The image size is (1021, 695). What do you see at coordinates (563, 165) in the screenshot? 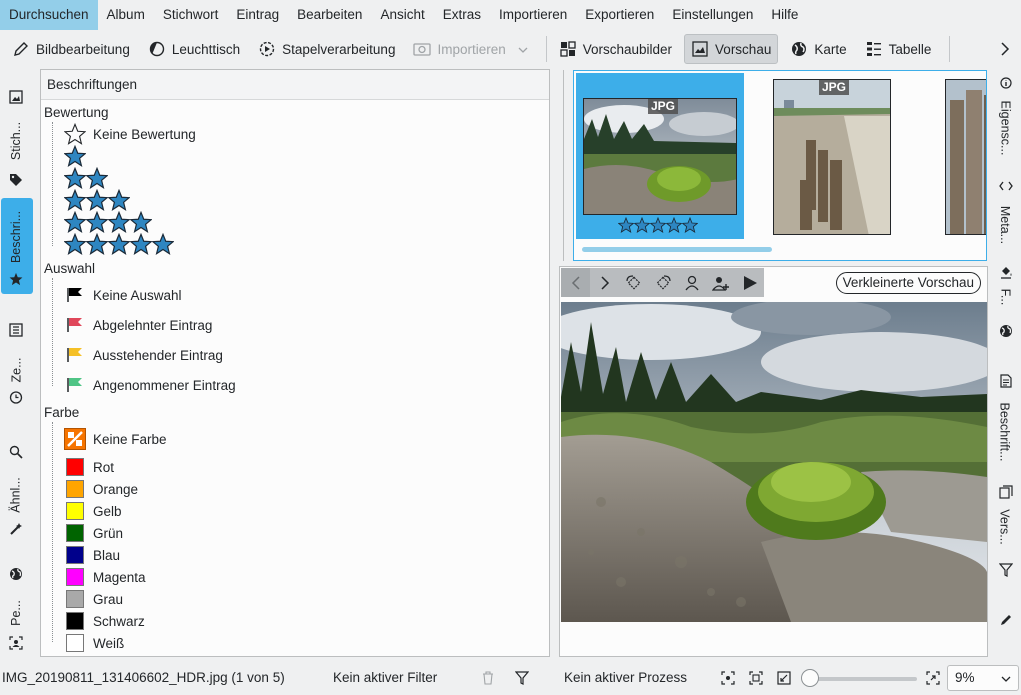
I see `panel-splitter` at bounding box center [563, 165].